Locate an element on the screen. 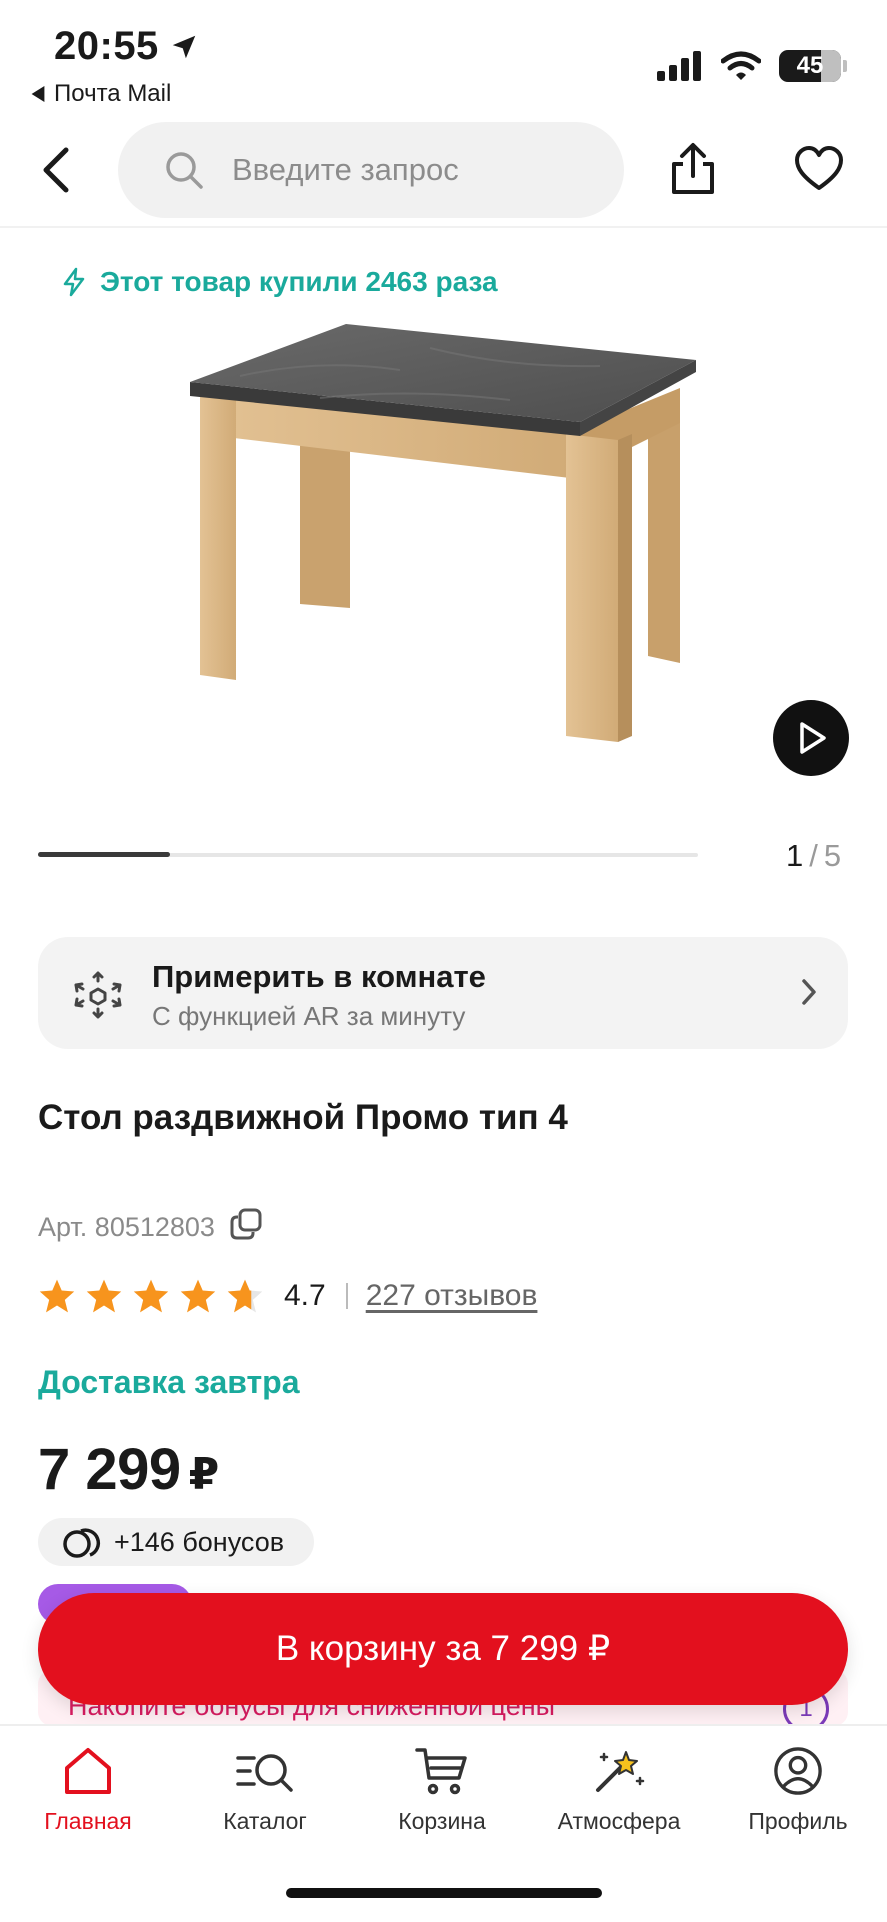  play-icon is located at coordinates (813, 738).